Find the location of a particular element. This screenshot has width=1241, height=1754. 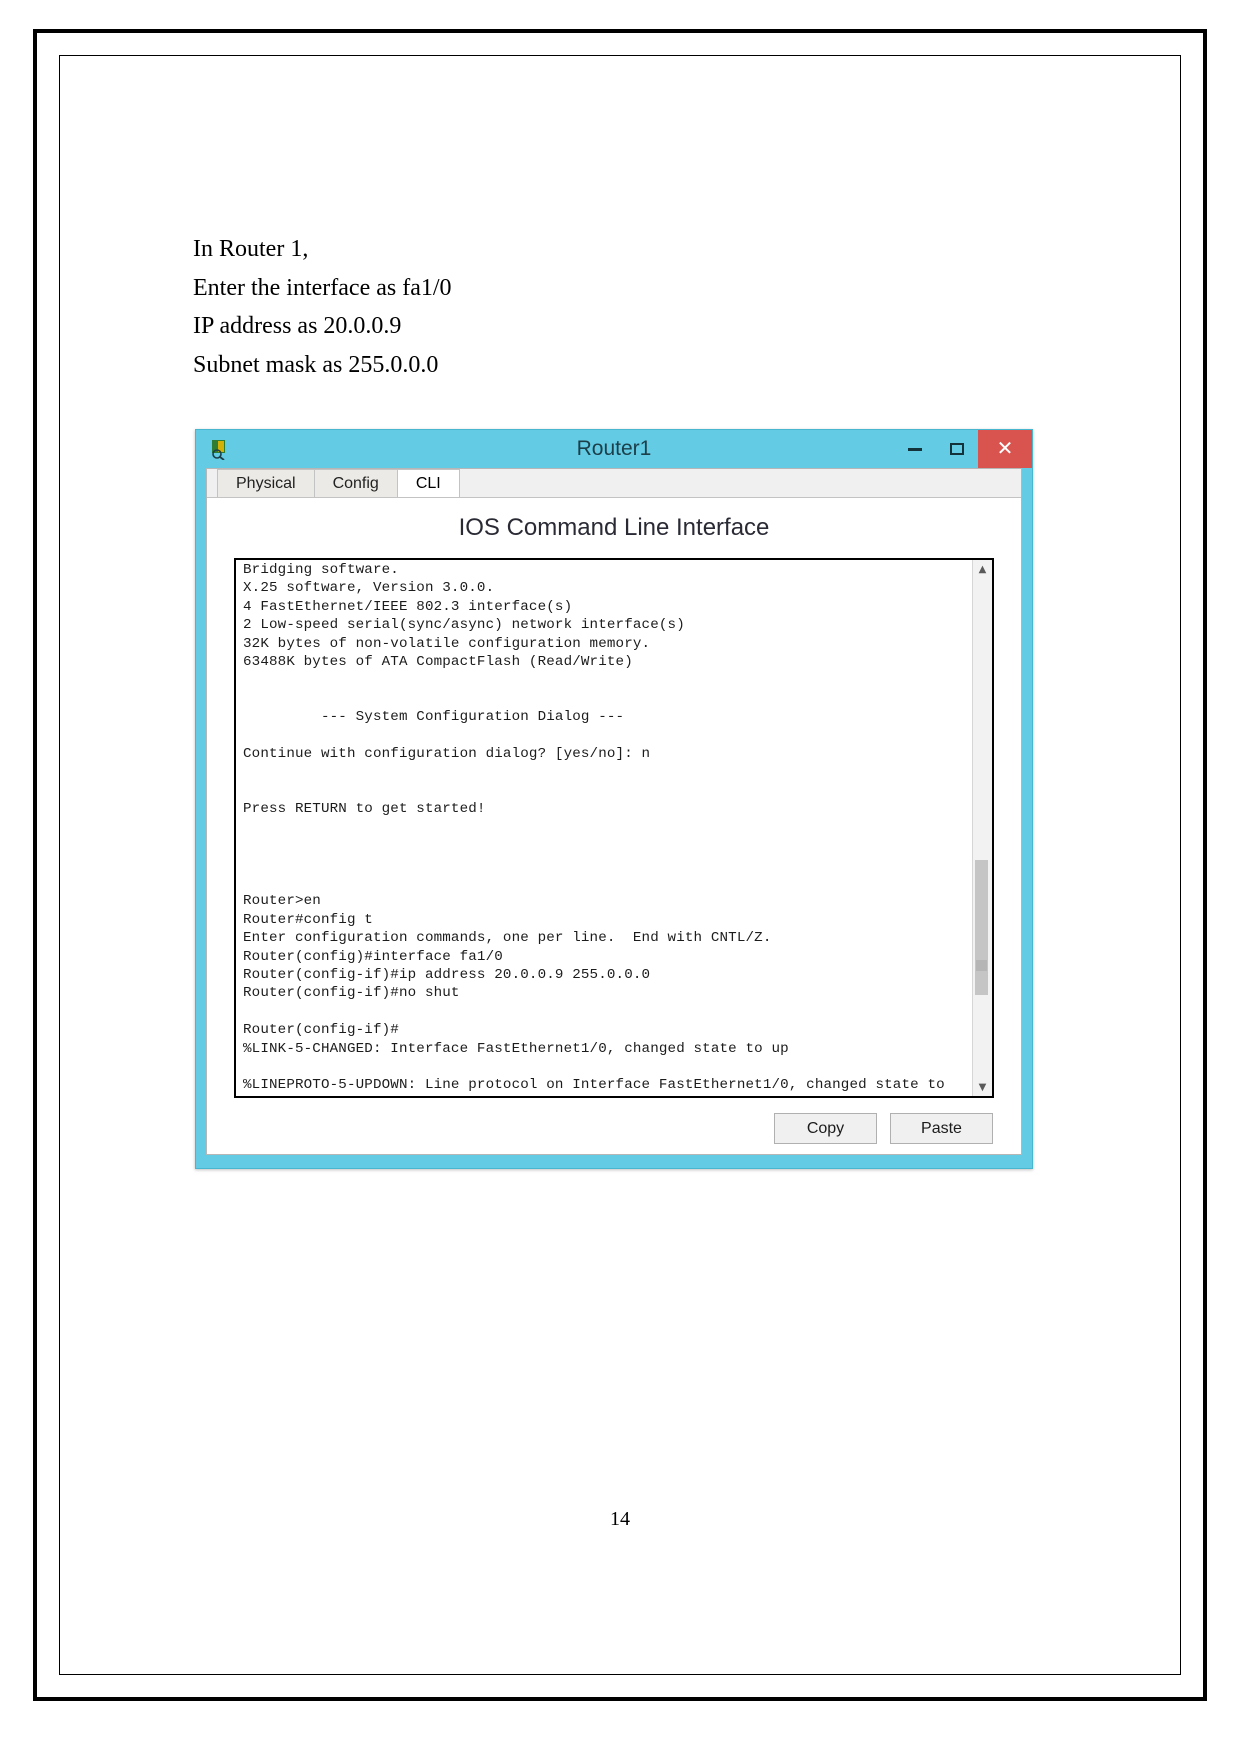

close-button: ✕ is located at coordinates (1005, 449).